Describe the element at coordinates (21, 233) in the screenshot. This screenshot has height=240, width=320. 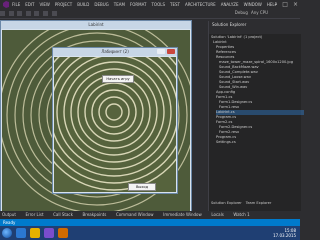
I see `ie-icon` at that location.